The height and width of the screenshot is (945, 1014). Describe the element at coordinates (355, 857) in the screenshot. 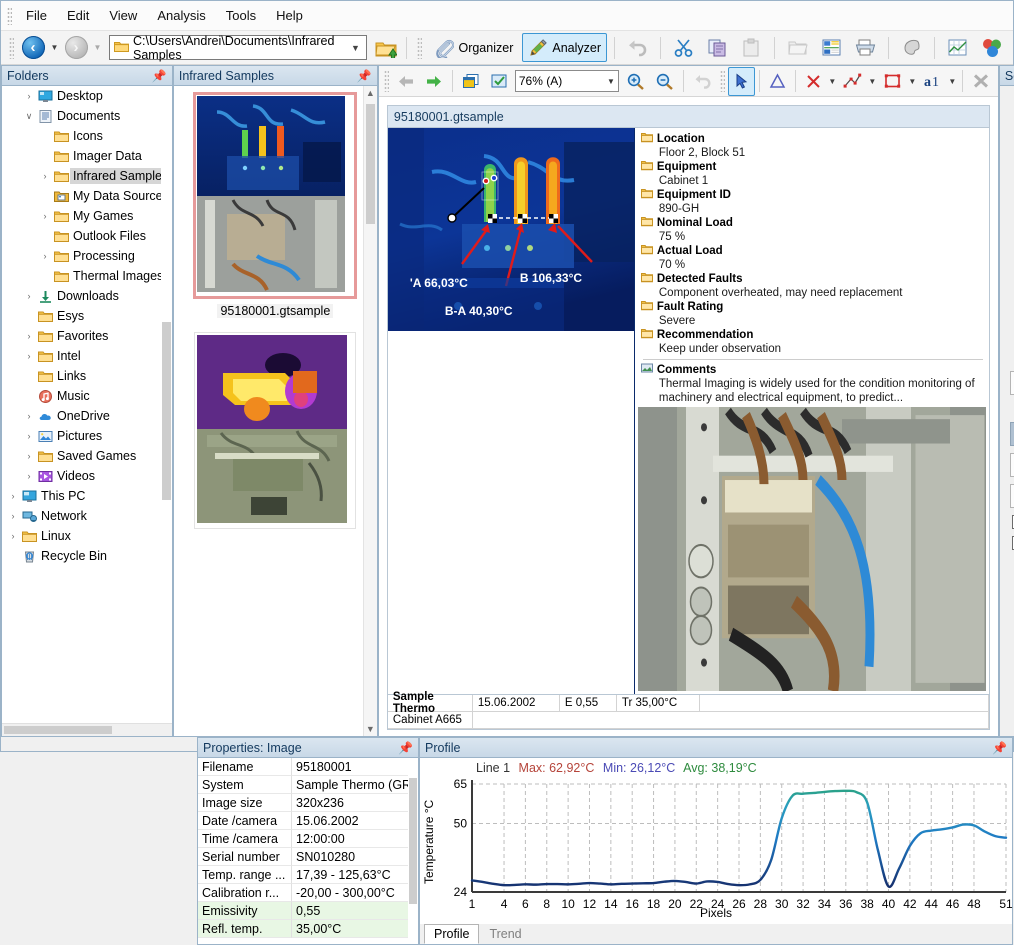

I see `properties-value: SN010280` at that location.